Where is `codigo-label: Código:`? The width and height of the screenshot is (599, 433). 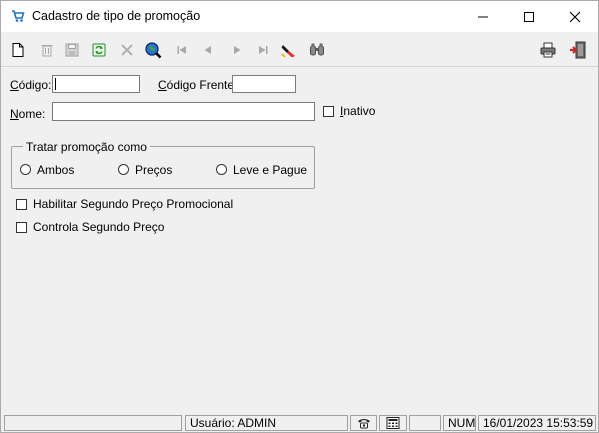
codigo-label: Código: is located at coordinates (31, 85).